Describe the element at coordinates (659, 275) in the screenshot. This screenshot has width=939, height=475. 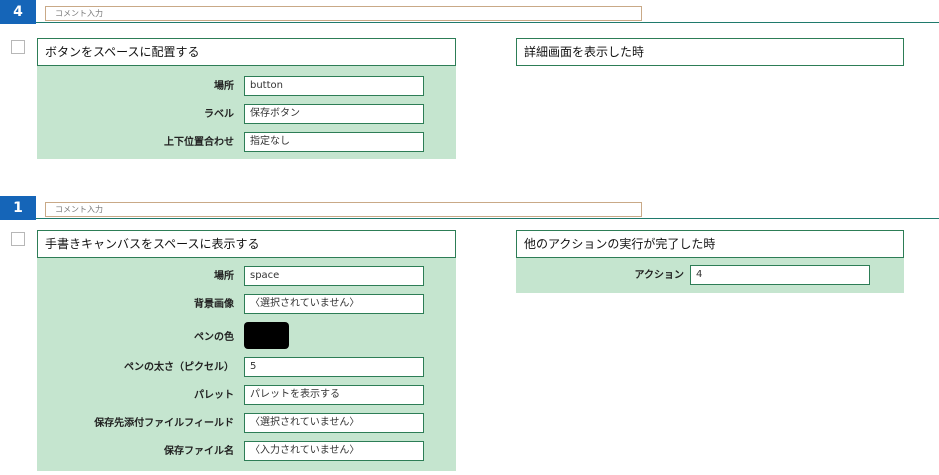
I see `setting-label: アクション` at that location.